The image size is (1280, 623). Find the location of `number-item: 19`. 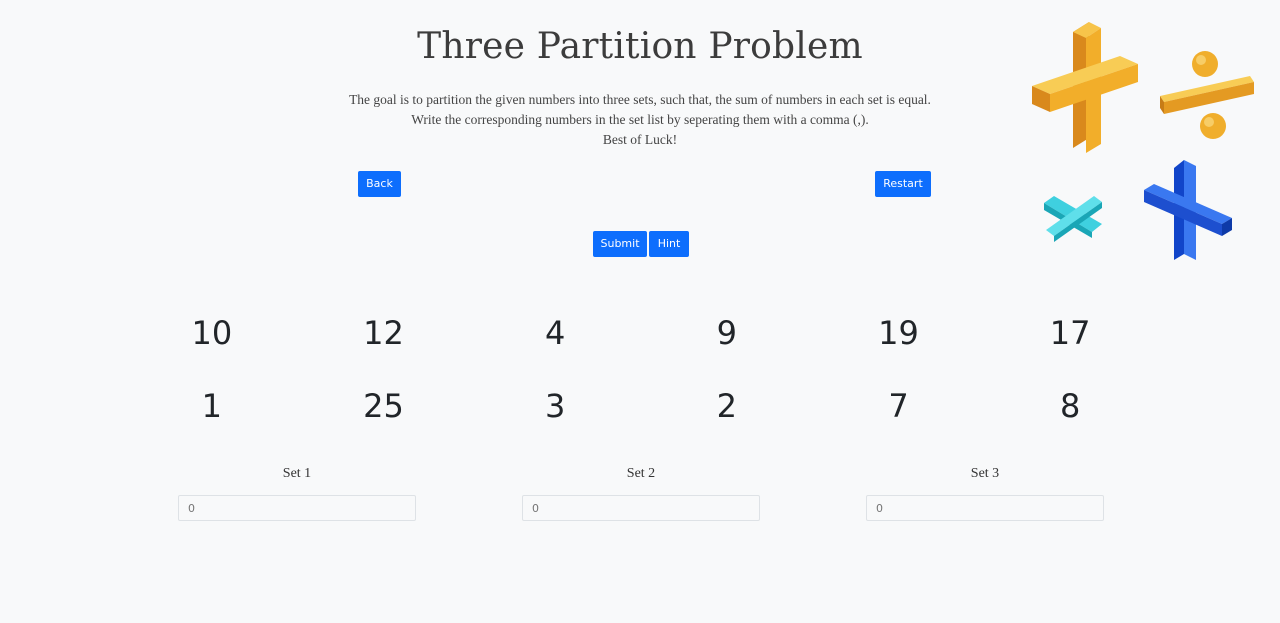

number-item: 19 is located at coordinates (898, 333).